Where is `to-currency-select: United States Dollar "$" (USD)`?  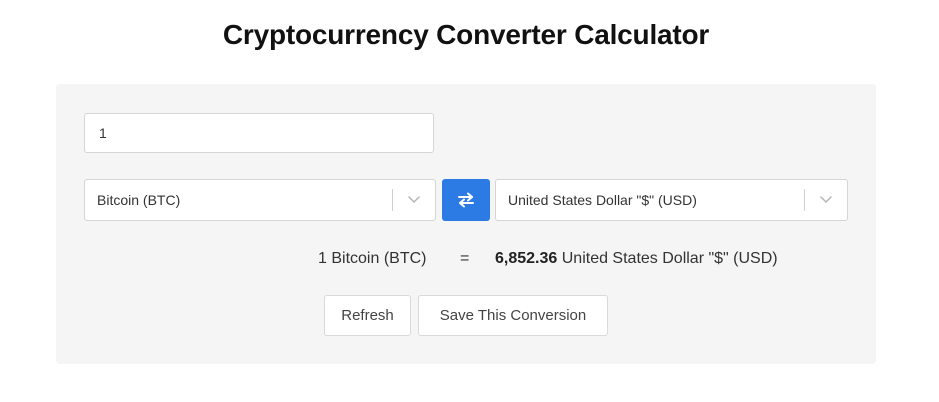
to-currency-select: United States Dollar "$" (USD) is located at coordinates (671, 200).